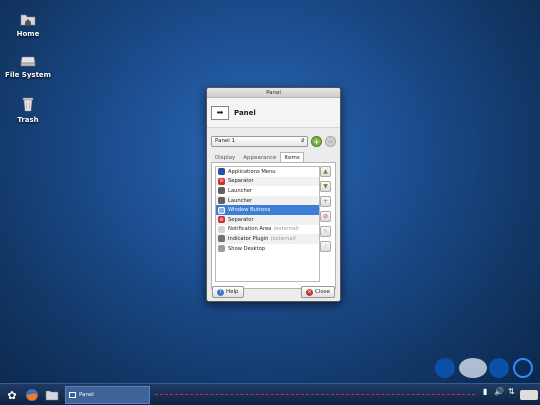 The height and width of the screenshot is (405, 540). I want to click on add-item-button: +, so click(325, 201).